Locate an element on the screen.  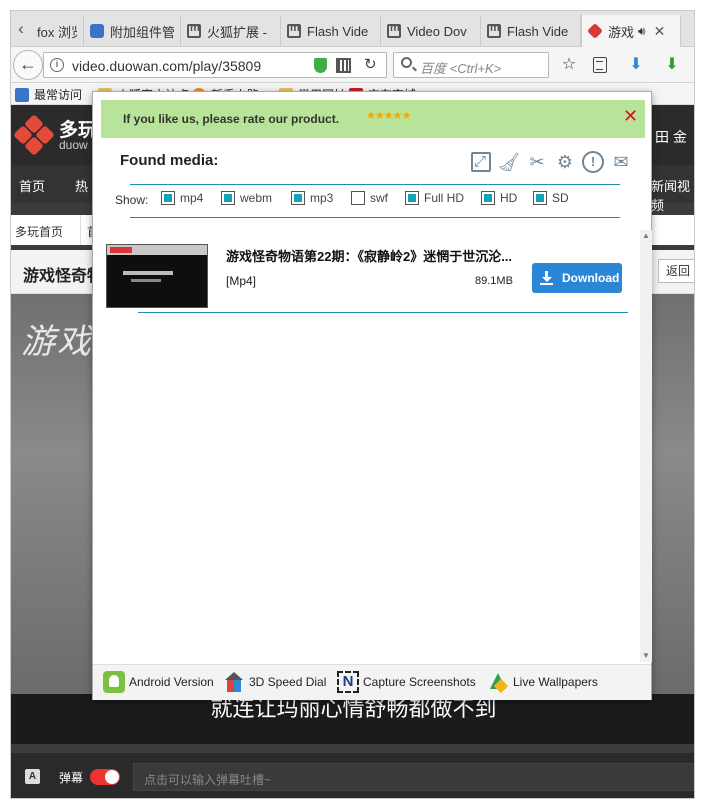
close-banner-icon: ✕ is located at coordinates (630, 116).